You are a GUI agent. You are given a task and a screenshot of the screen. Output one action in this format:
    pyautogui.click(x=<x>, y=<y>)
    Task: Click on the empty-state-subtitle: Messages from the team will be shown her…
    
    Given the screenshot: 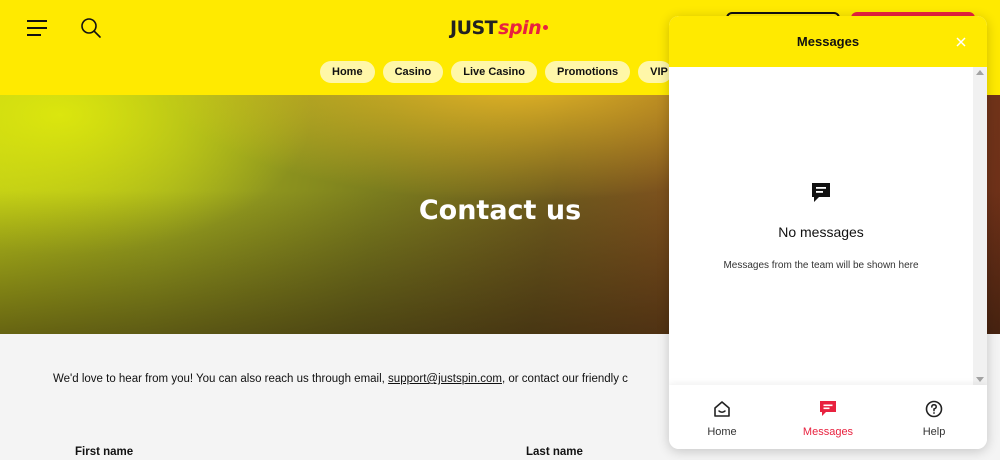 What is the action you would take?
    pyautogui.click(x=821, y=265)
    